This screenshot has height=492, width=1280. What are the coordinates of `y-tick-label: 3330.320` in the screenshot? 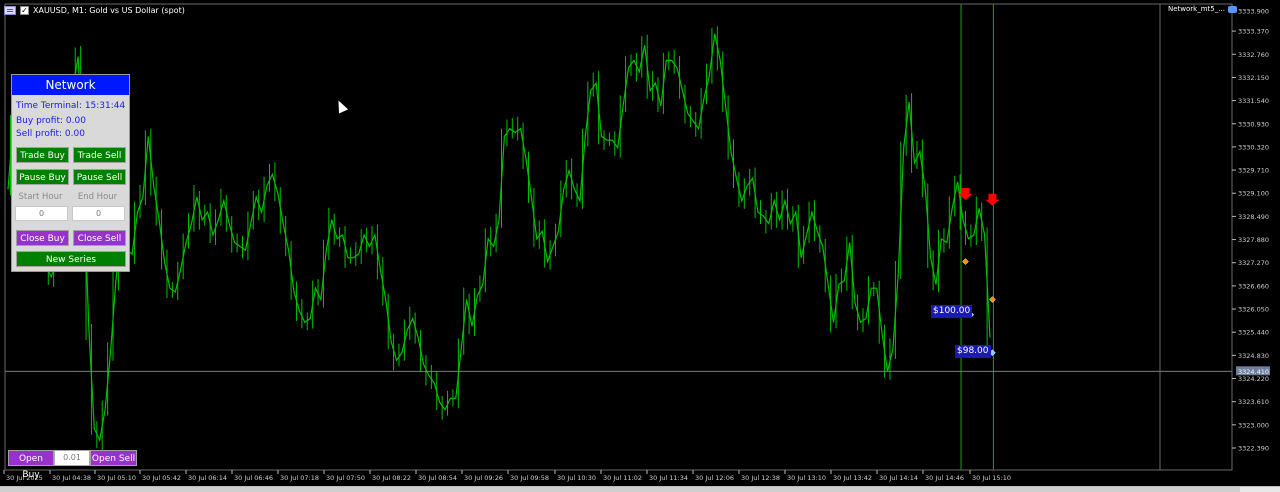 It's located at (1253, 147).